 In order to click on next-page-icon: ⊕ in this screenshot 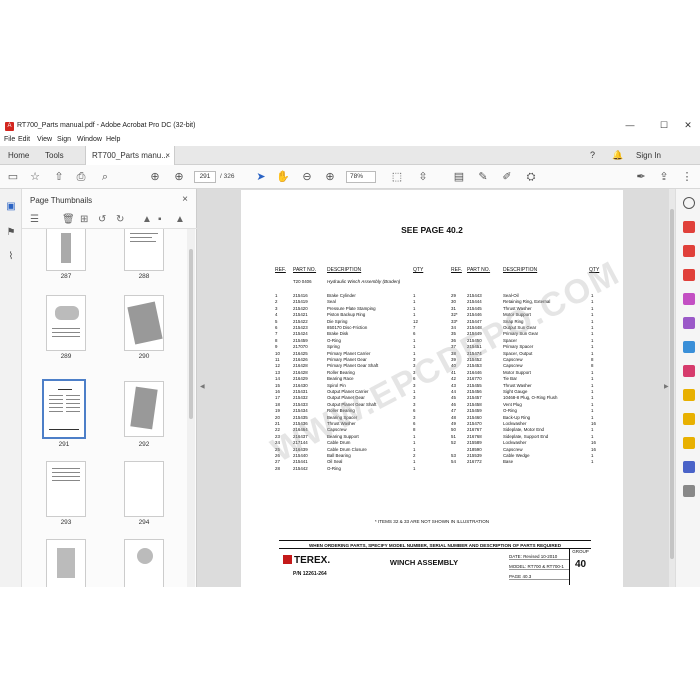, I will do `click(179, 177)`.